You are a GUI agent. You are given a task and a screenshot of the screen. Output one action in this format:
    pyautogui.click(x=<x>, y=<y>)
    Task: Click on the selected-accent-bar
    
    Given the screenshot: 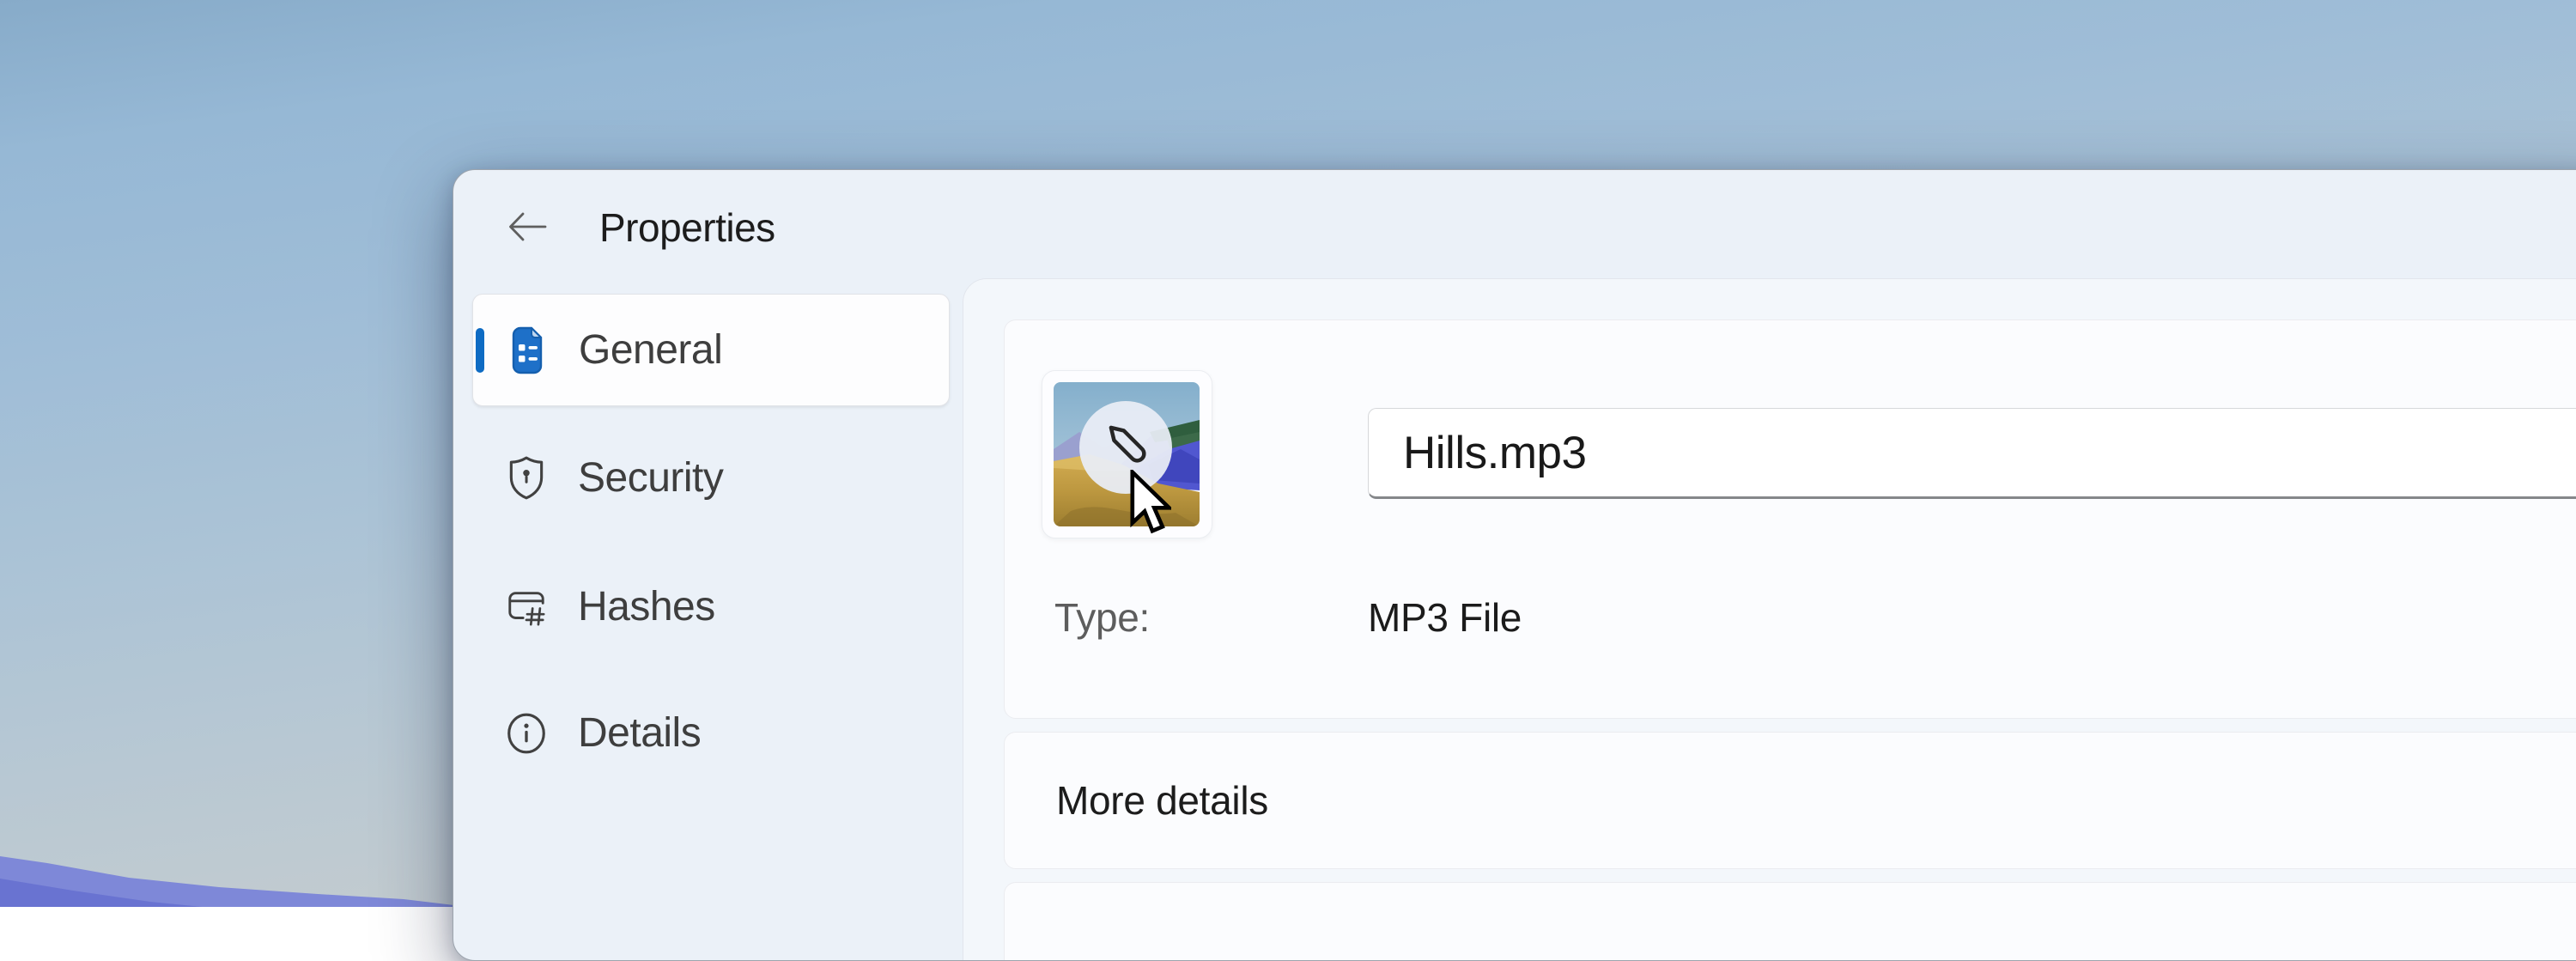 What is the action you would take?
    pyautogui.click(x=480, y=350)
    